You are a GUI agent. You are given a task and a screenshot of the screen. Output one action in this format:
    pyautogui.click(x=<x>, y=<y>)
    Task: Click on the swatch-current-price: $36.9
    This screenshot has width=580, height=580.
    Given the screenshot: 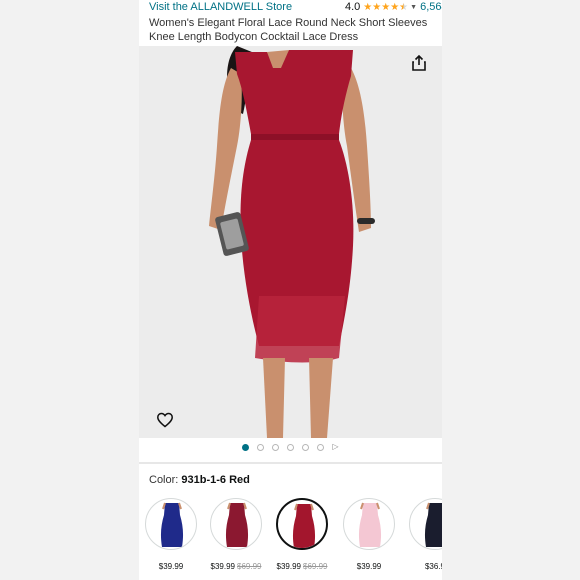 What is the action you would take?
    pyautogui.click(x=433, y=566)
    